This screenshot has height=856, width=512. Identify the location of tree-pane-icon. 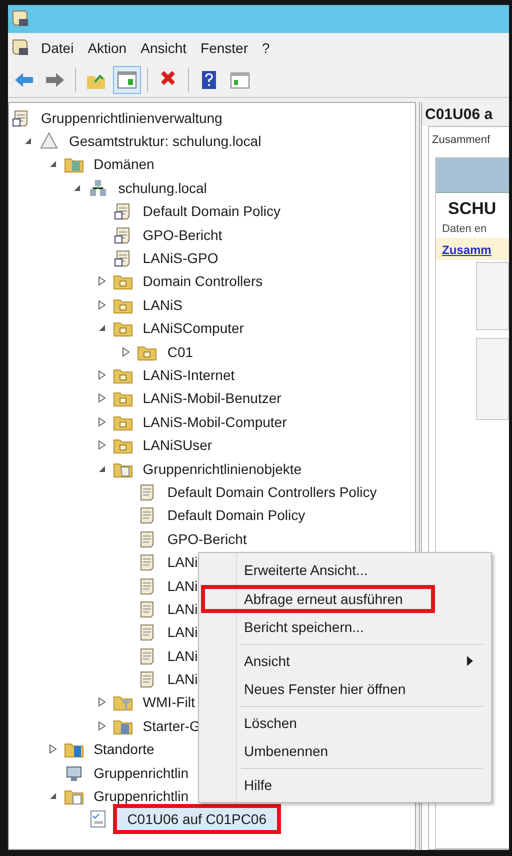
(127, 80).